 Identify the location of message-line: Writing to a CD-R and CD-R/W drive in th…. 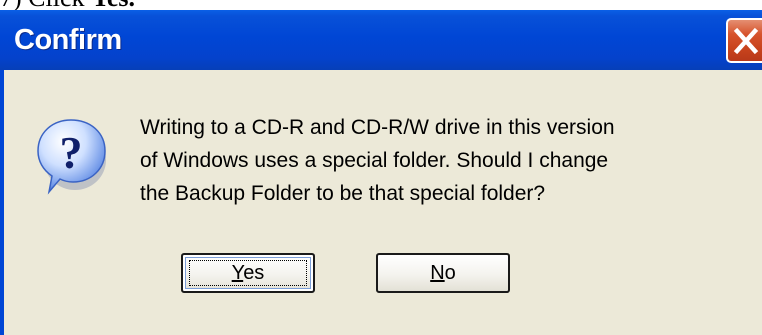
(377, 127).